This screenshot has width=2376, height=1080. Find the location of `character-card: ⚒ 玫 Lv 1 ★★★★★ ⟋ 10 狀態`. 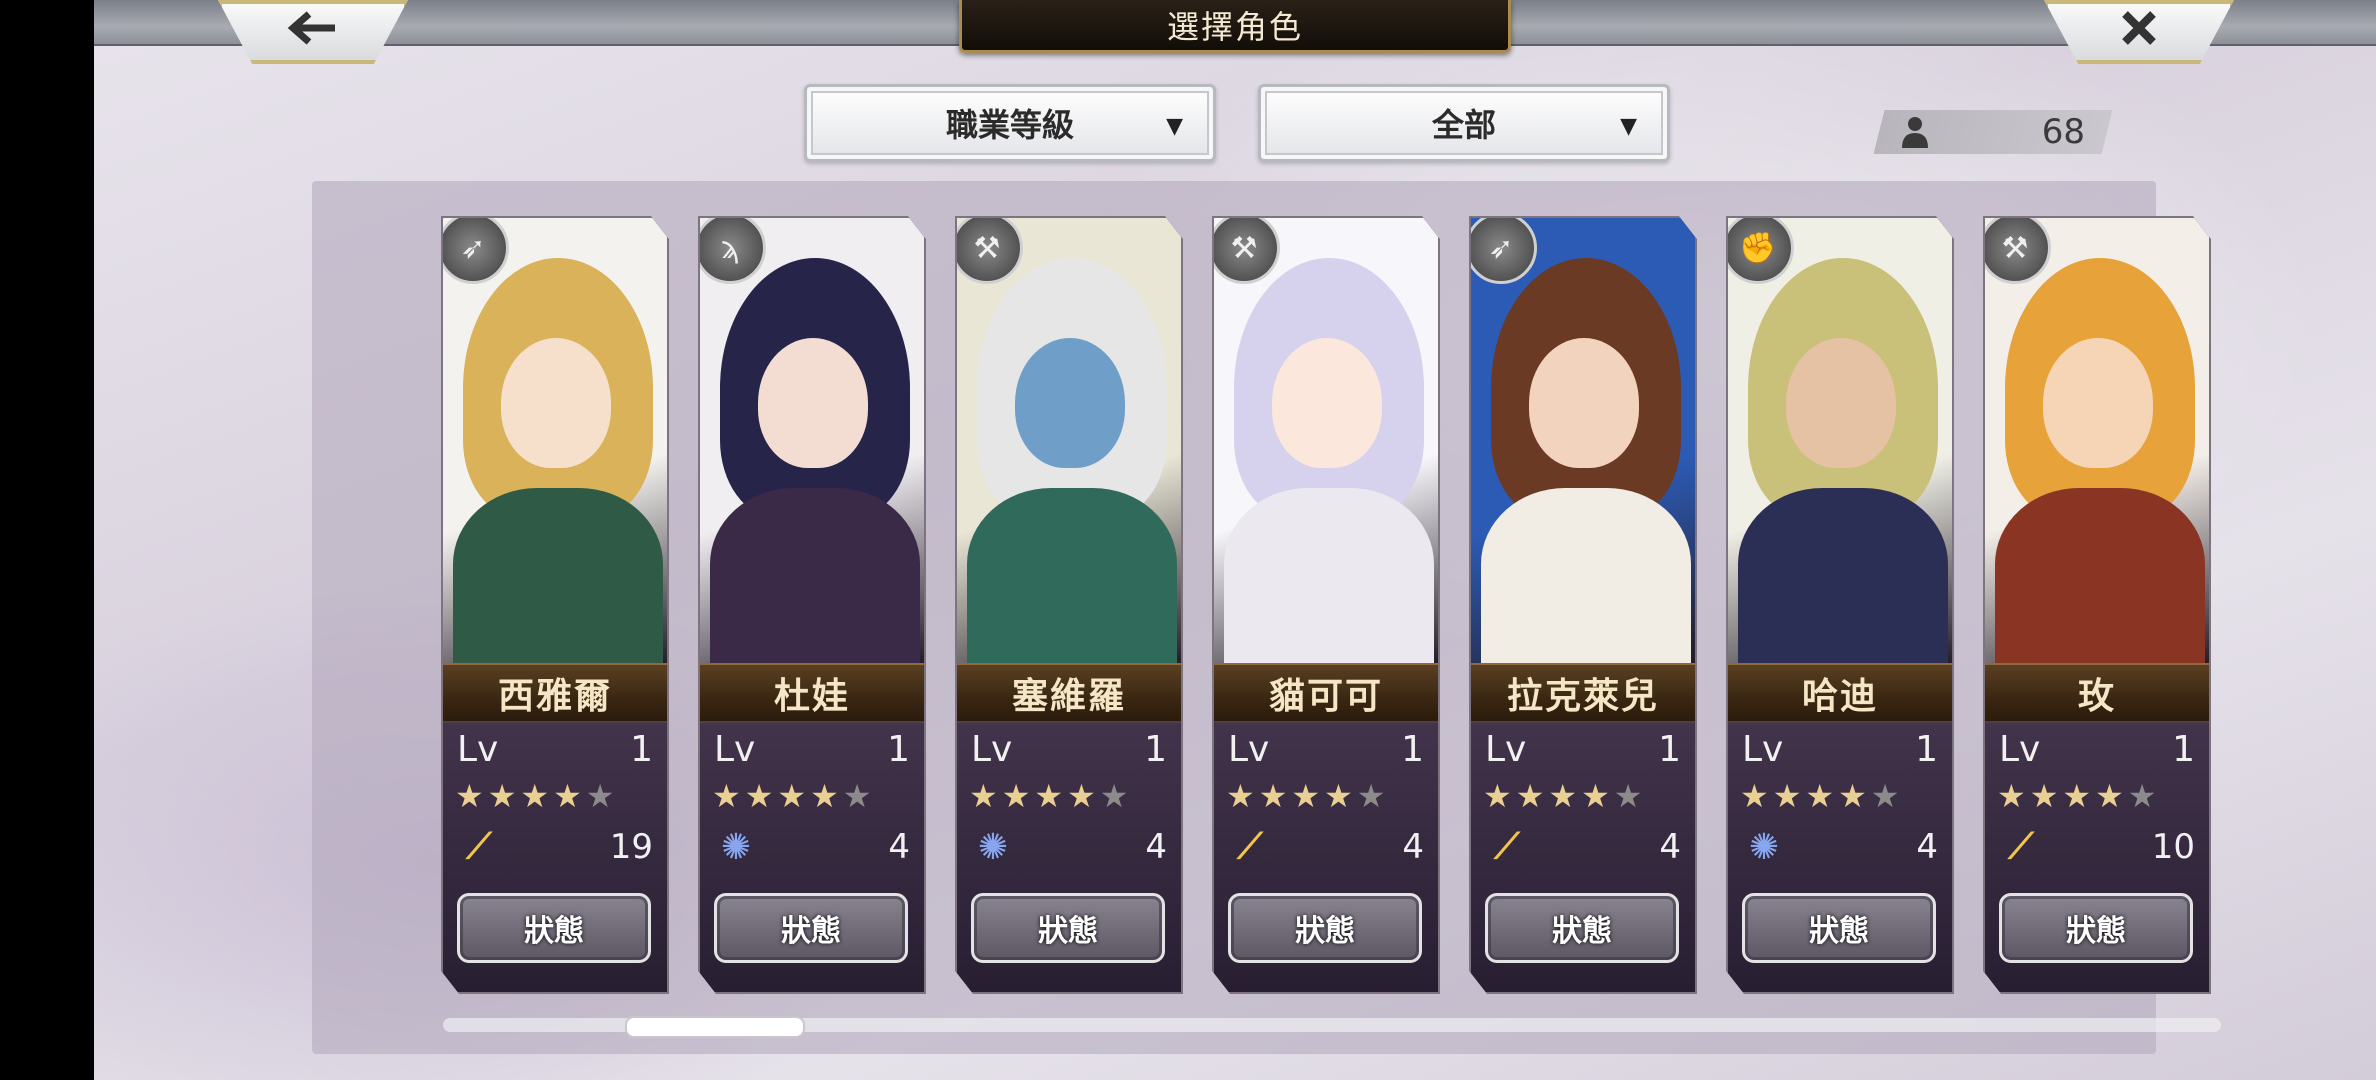

character-card: ⚒ 玫 Lv 1 ★★★★★ ⟋ 10 狀態 is located at coordinates (2097, 605).